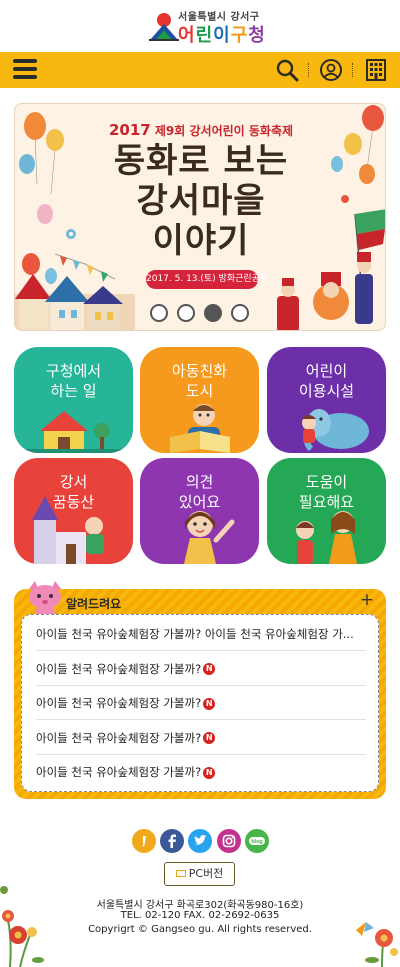 Image resolution: width=400 pixels, height=967 pixels. I want to click on instagram-icon, so click(229, 841).